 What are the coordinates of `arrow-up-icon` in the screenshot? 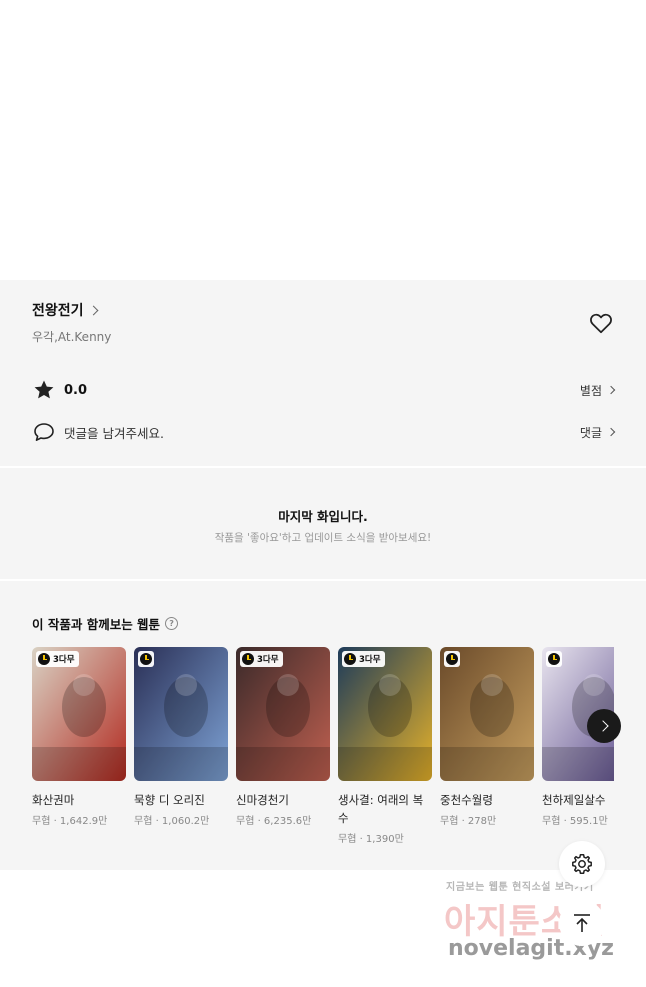 It's located at (582, 923).